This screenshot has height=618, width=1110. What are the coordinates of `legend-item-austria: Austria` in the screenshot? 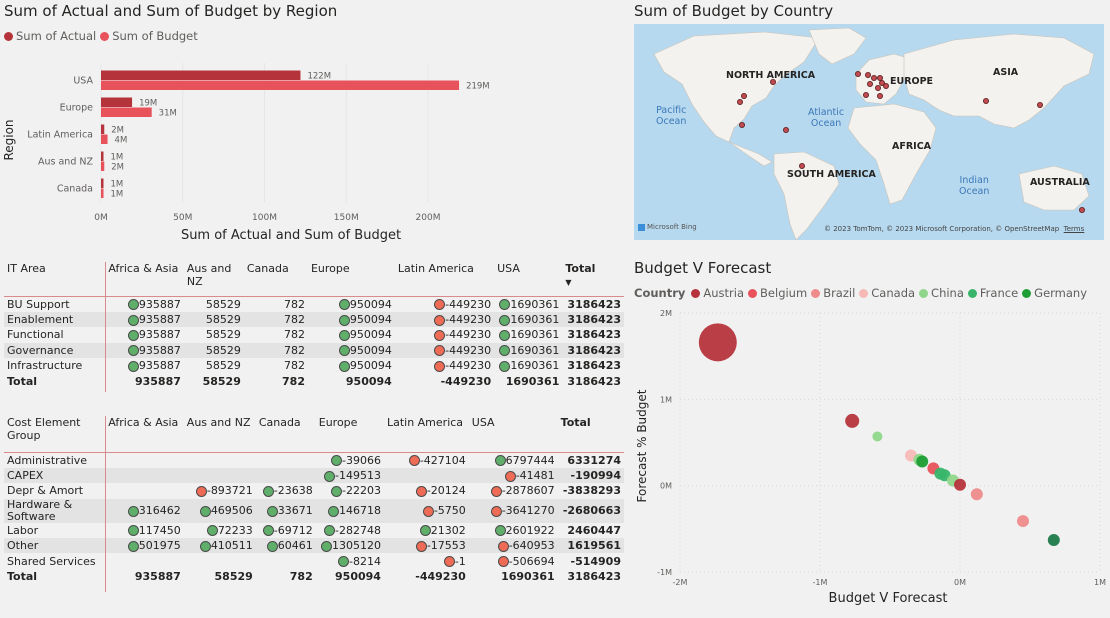 It's located at (717, 293).